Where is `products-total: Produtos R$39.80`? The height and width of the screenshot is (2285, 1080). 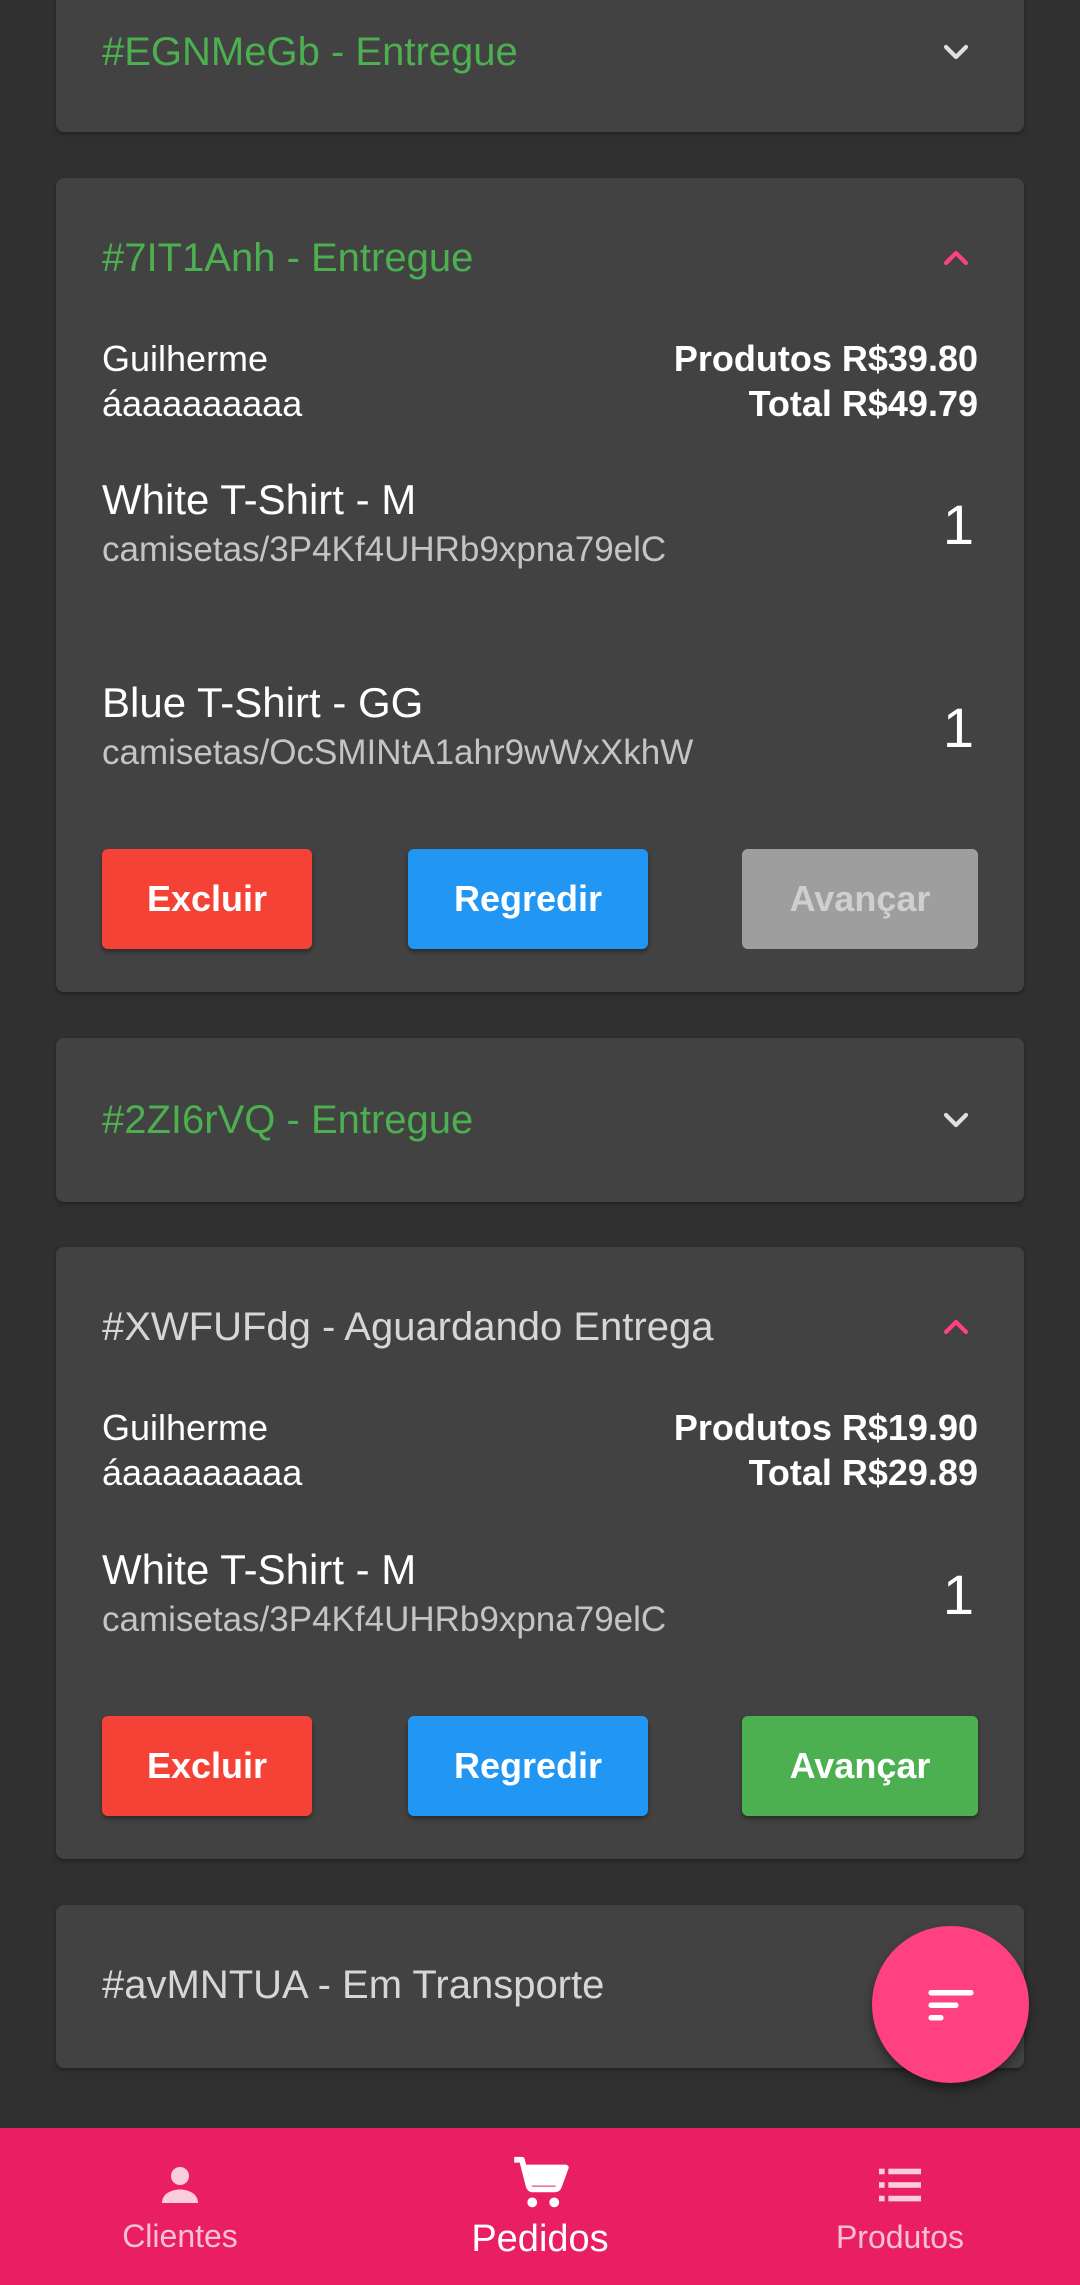
products-total: Produtos R$39.80 is located at coordinates (825, 358).